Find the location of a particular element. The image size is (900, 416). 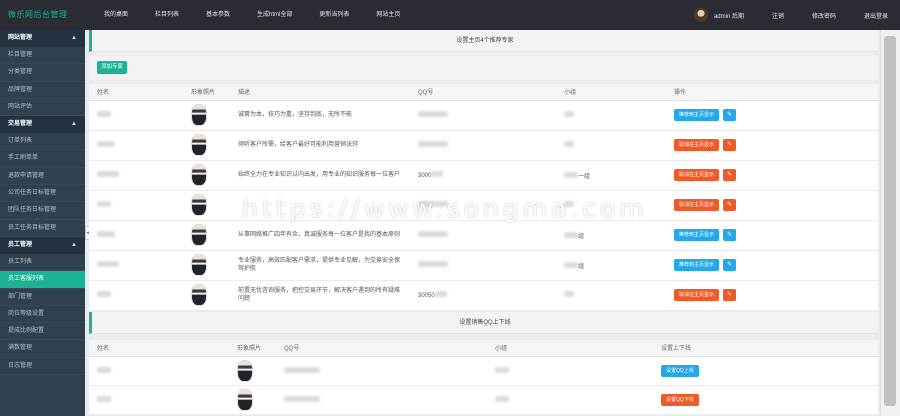

sidebar-item-position-levels: 岗位等级设置 is located at coordinates (42, 315).